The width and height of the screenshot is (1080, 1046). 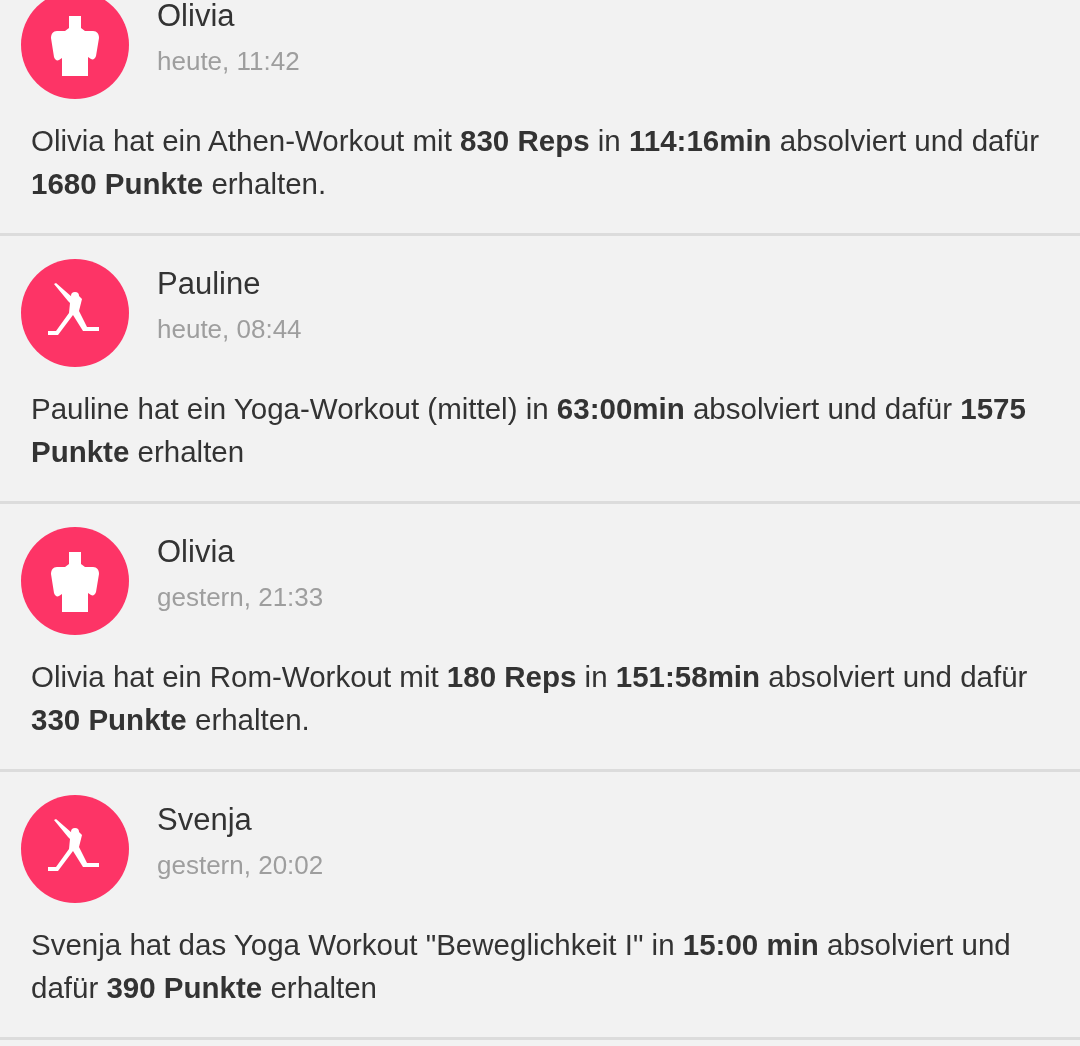 I want to click on timestamp: gestern, 20:02, so click(x=240, y=866).